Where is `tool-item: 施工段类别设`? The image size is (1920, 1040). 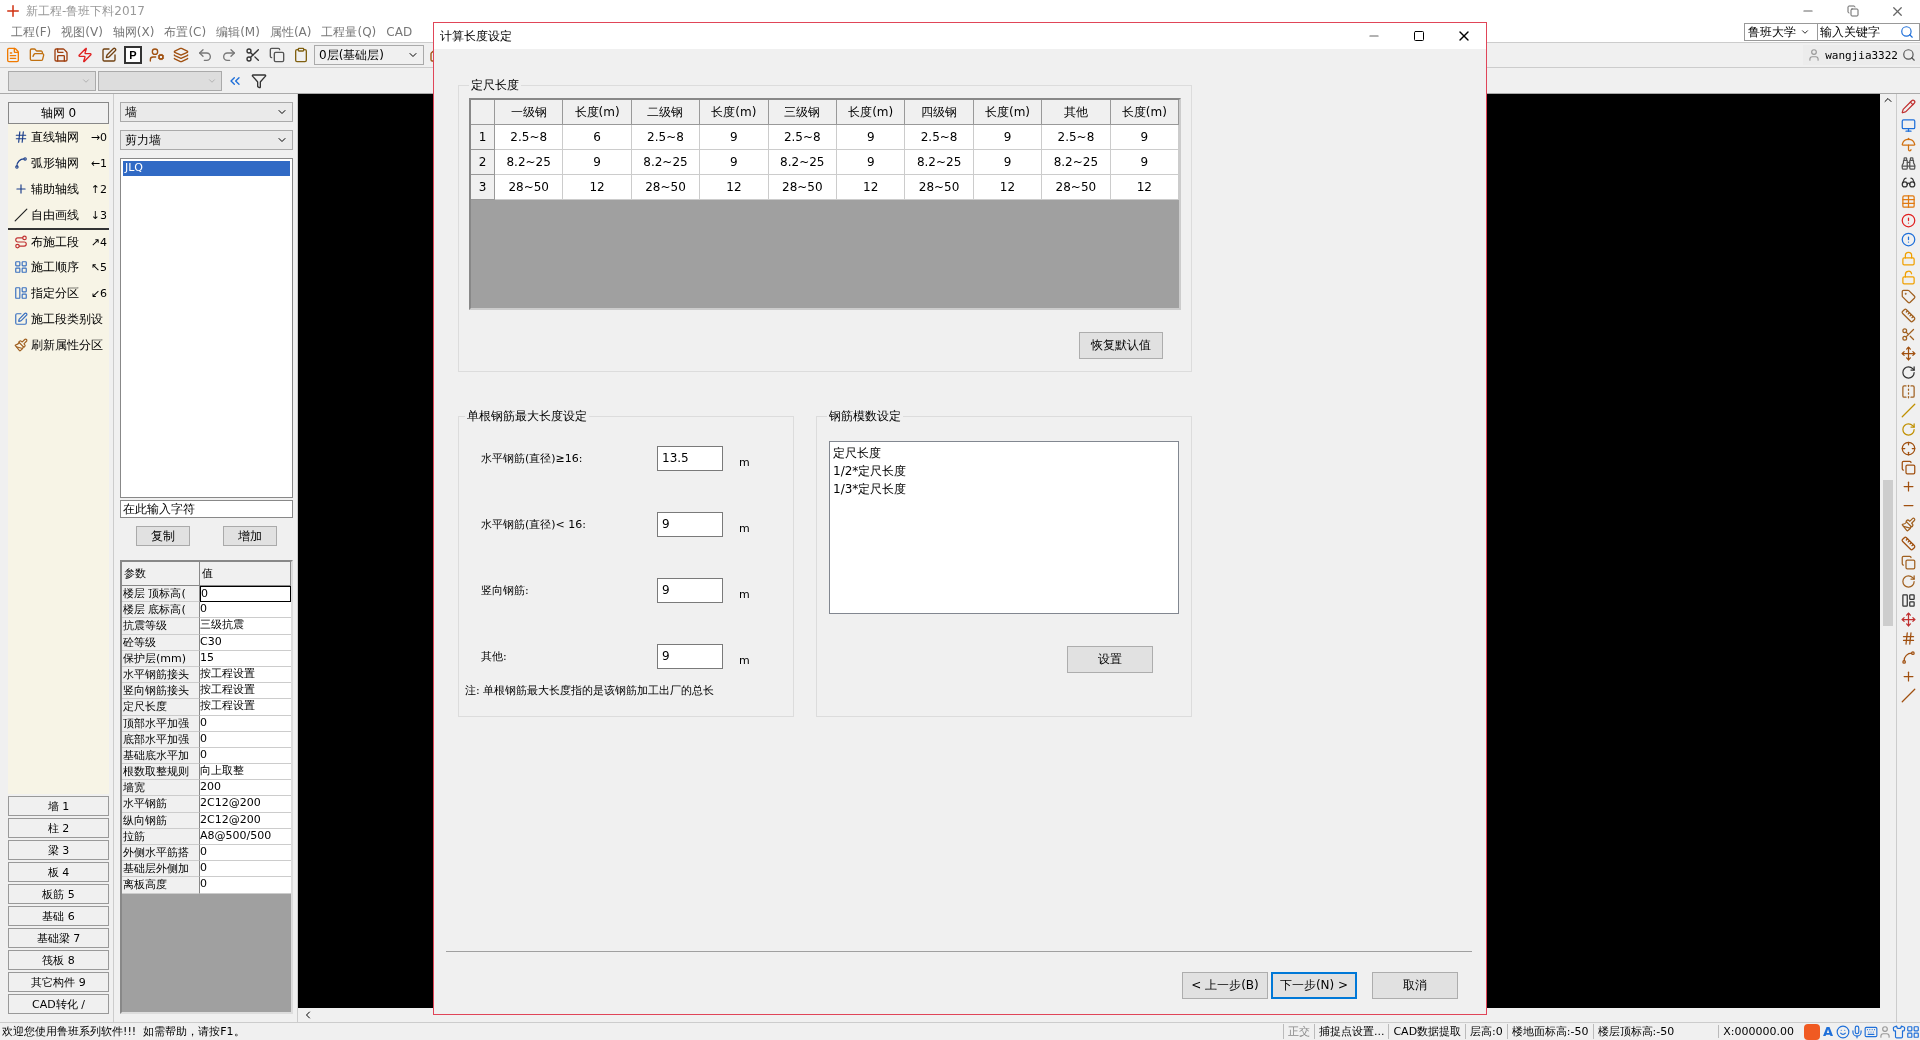 tool-item: 施工段类别设 is located at coordinates (58, 319).